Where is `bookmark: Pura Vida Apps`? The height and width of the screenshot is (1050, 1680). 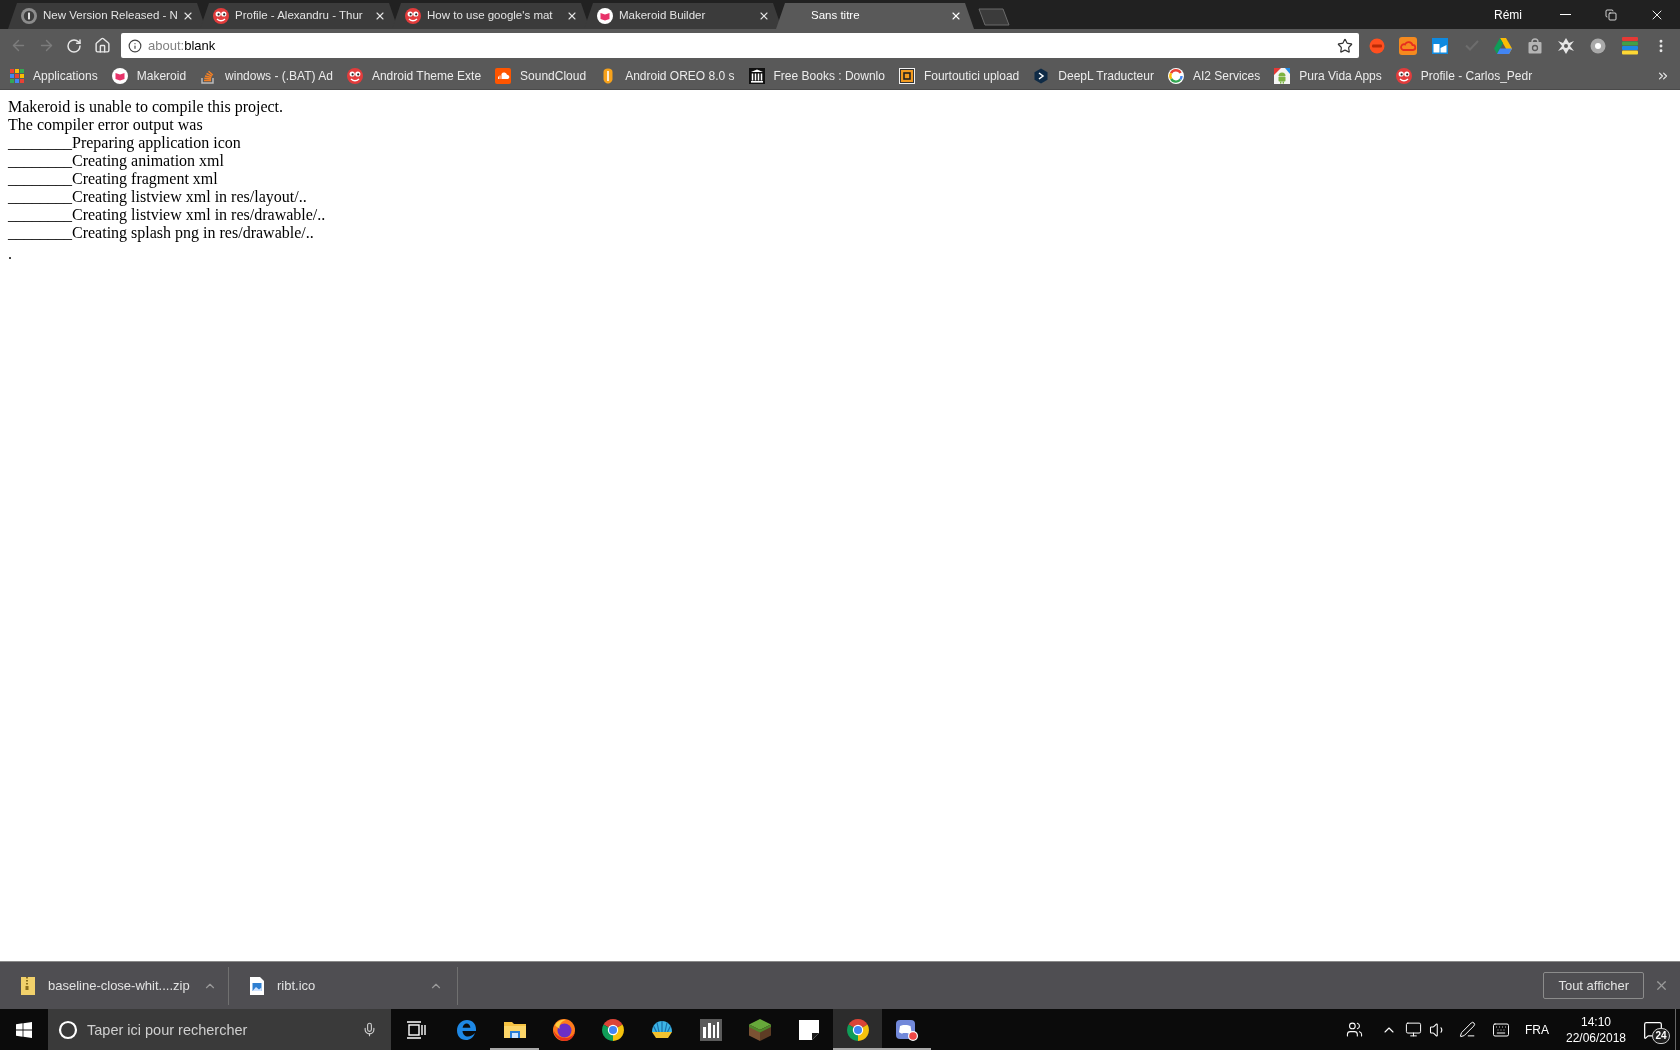 bookmark: Pura Vida Apps is located at coordinates (1328, 75).